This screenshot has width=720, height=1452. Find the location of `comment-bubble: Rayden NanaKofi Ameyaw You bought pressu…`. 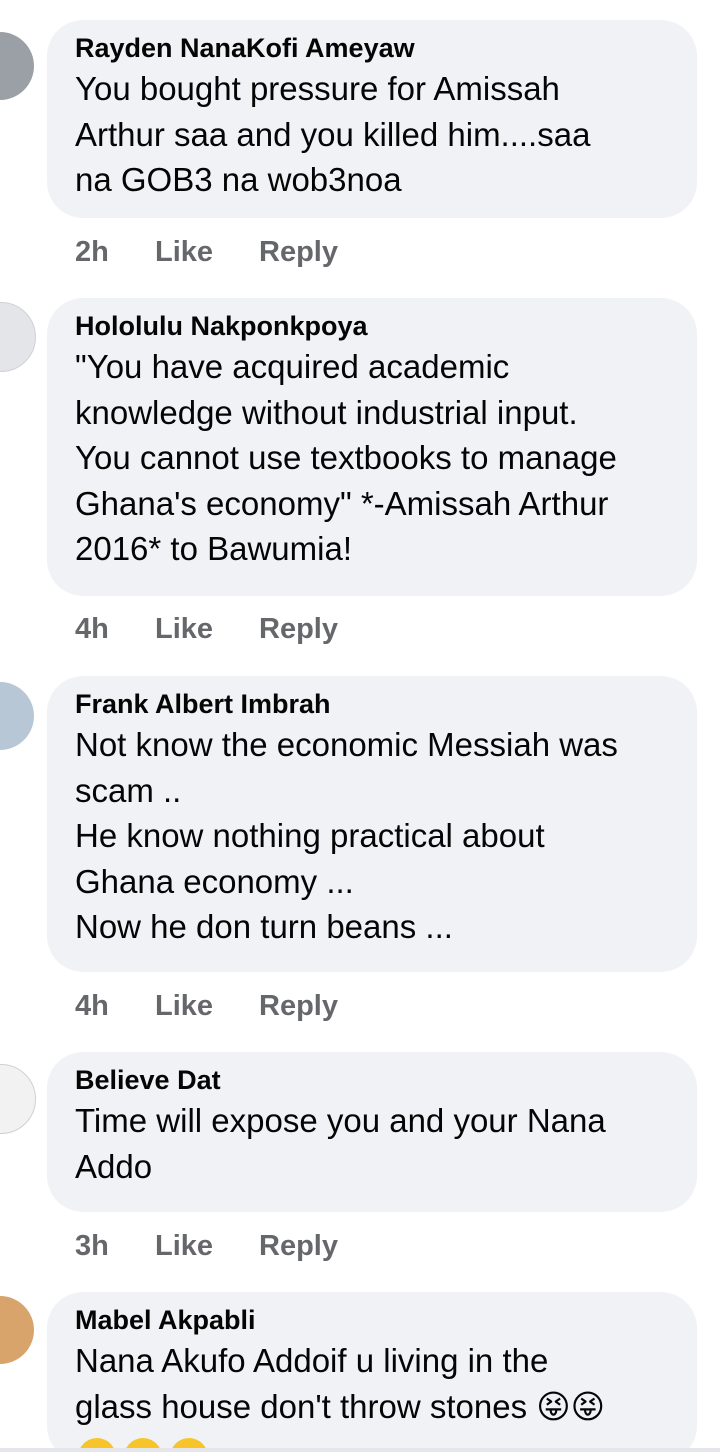

comment-bubble: Rayden NanaKofi Ameyaw You bought pressu… is located at coordinates (372, 119).